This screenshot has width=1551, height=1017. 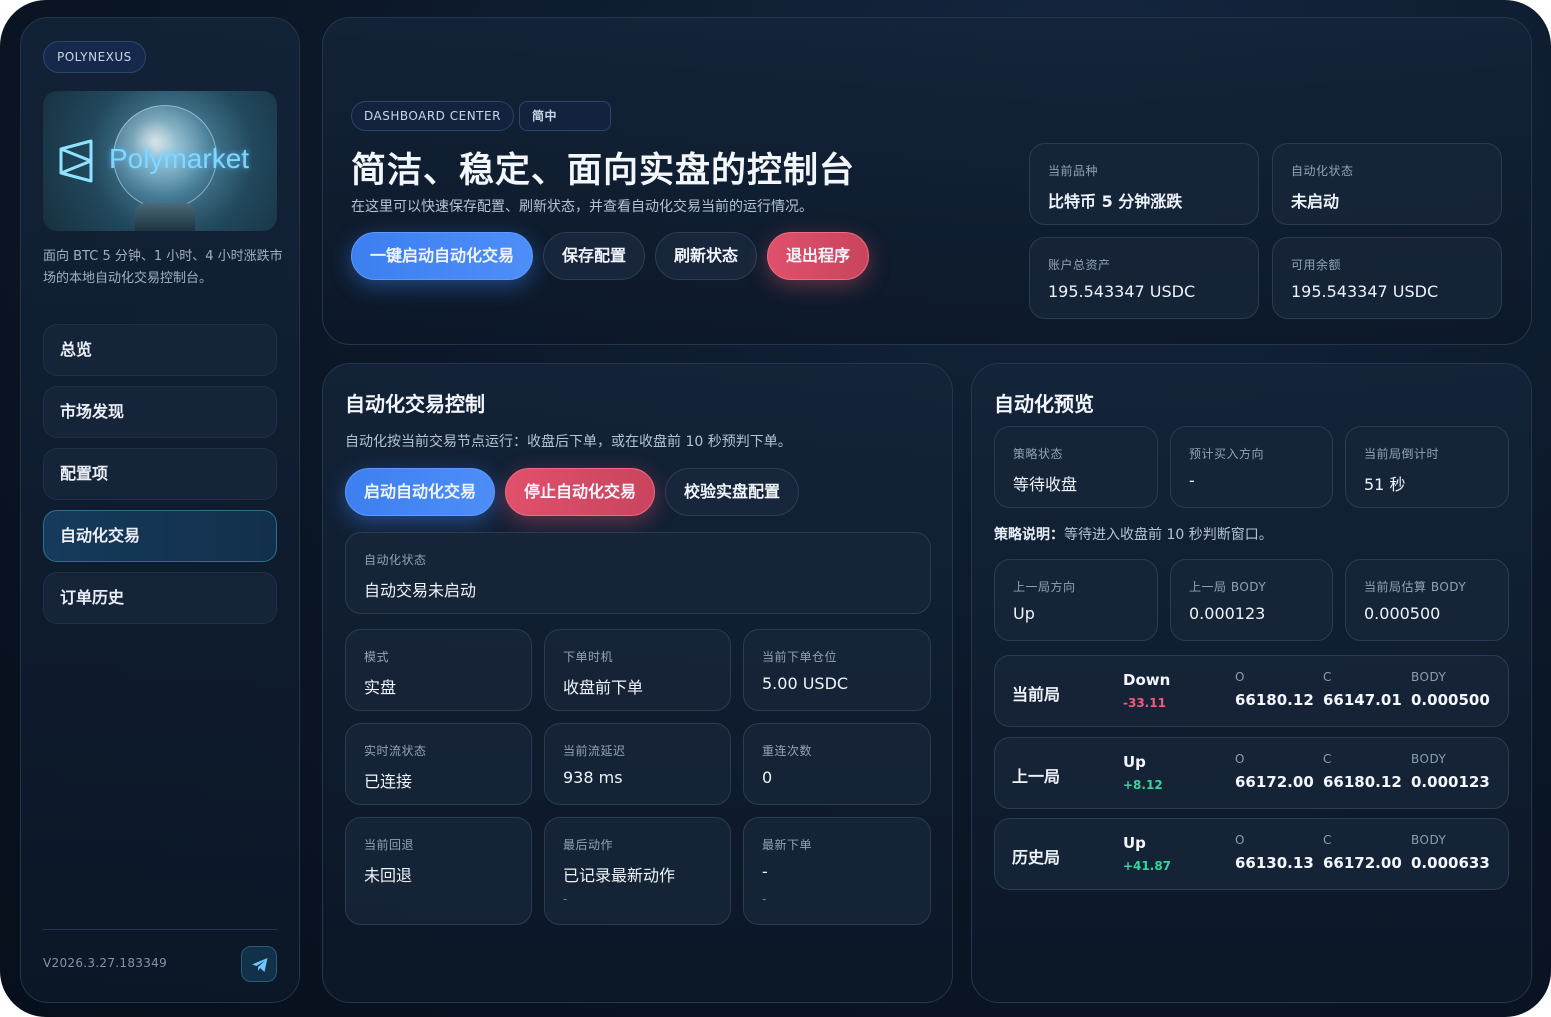 What do you see at coordinates (594, 256) in the screenshot?
I see `save-config-button: 保存配置` at bounding box center [594, 256].